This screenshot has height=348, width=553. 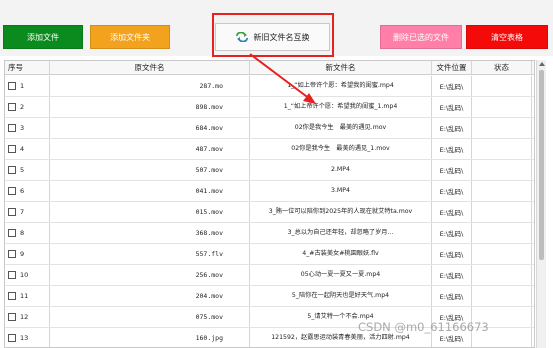 I want to click on table-row: 11 204.mov 5_陪你在一起阴天也是好天气.mp4 E:\乱码\, so click(x=269, y=296).